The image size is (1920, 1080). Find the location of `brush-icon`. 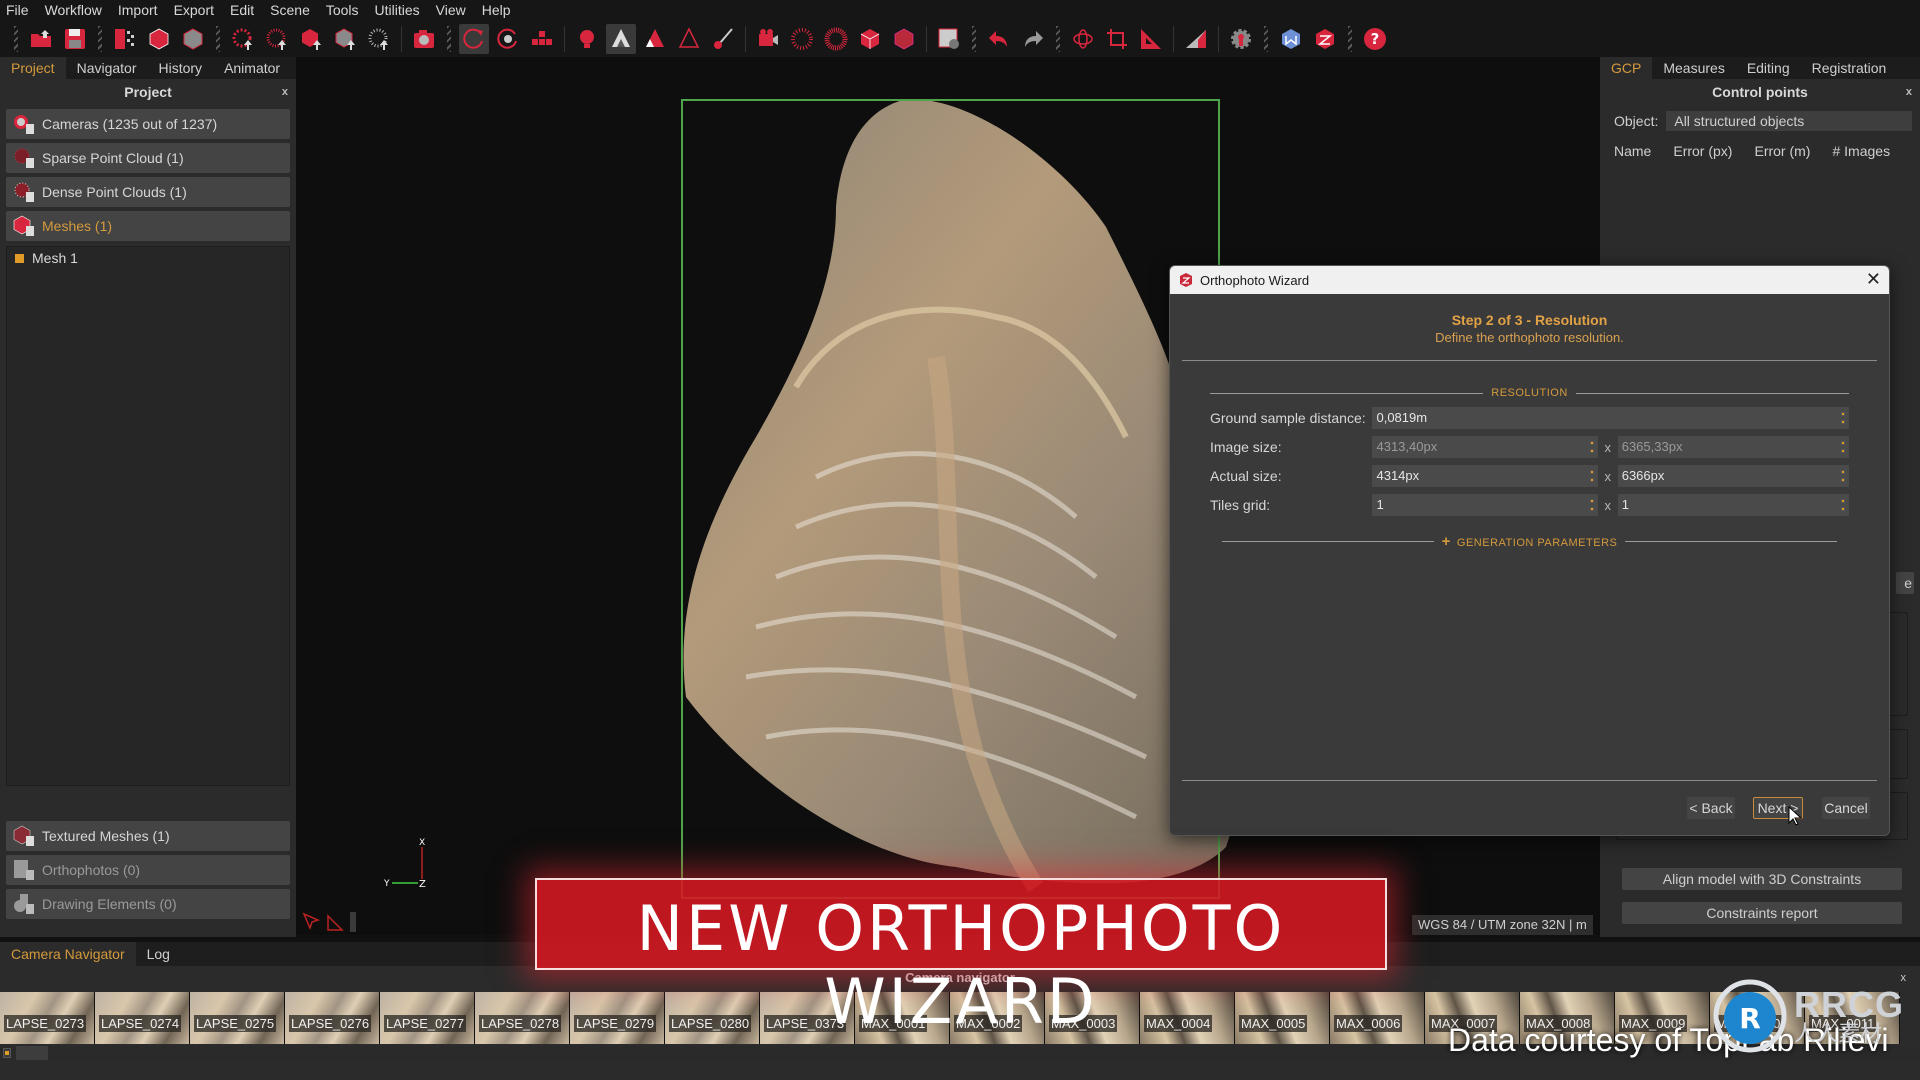

brush-icon is located at coordinates (723, 39).